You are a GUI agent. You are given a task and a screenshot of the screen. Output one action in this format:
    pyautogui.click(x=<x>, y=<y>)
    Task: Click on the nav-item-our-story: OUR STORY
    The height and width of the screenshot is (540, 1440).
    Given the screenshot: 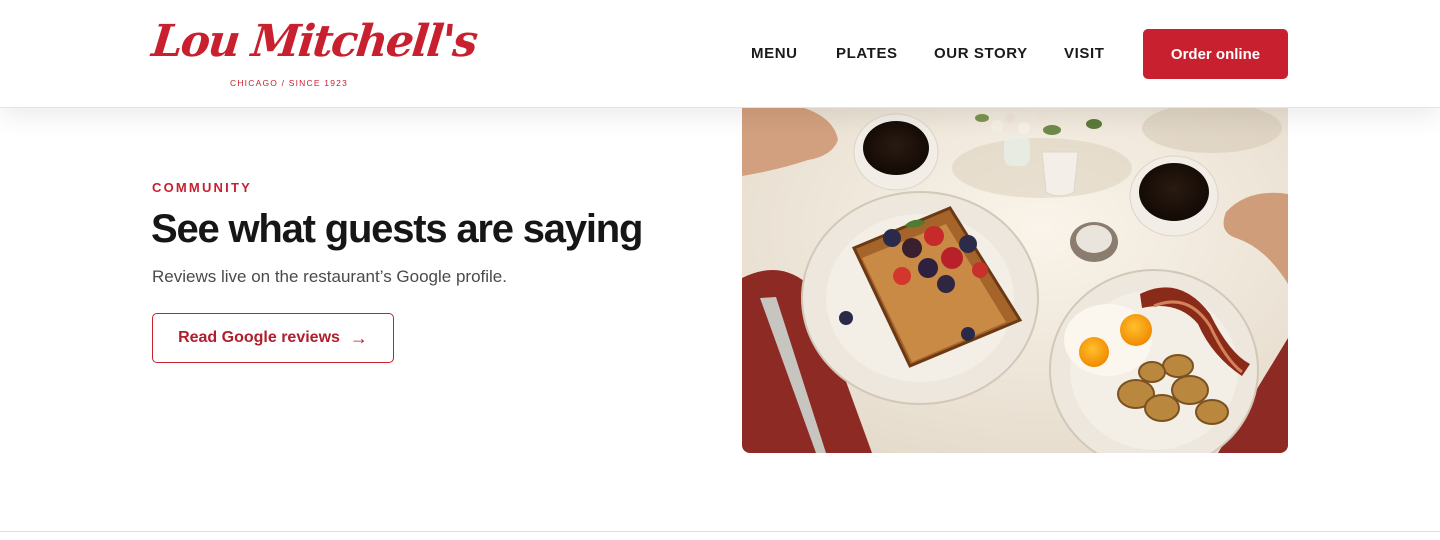 What is the action you would take?
    pyautogui.click(x=981, y=54)
    